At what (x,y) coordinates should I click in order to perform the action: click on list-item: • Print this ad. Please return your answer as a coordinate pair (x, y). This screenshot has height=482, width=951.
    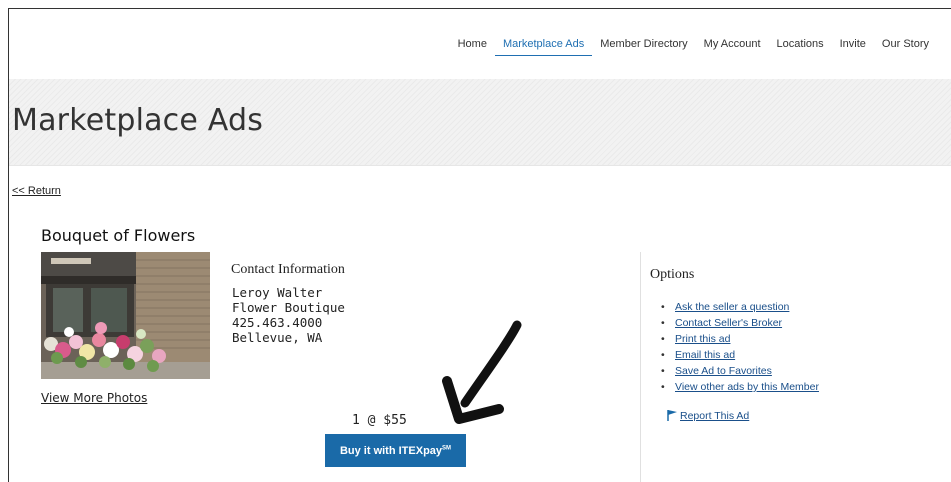
    Looking at the image, I should click on (740, 339).